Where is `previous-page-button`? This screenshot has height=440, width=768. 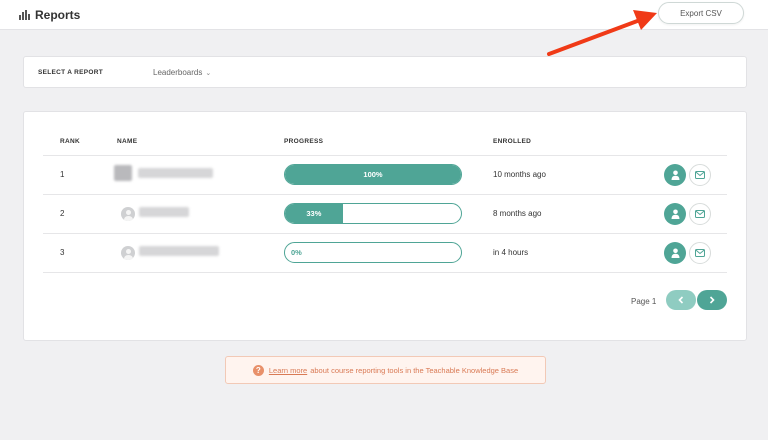
previous-page-button is located at coordinates (681, 300).